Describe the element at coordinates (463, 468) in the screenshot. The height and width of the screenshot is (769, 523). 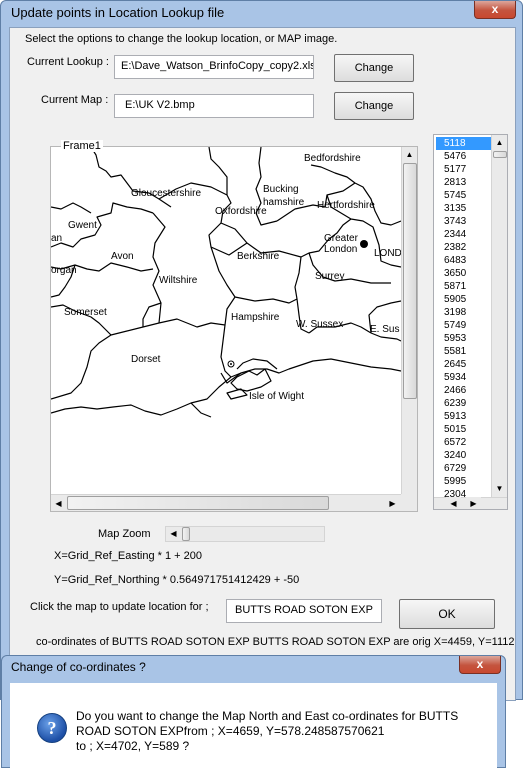
I see `list-item: 6729` at that location.